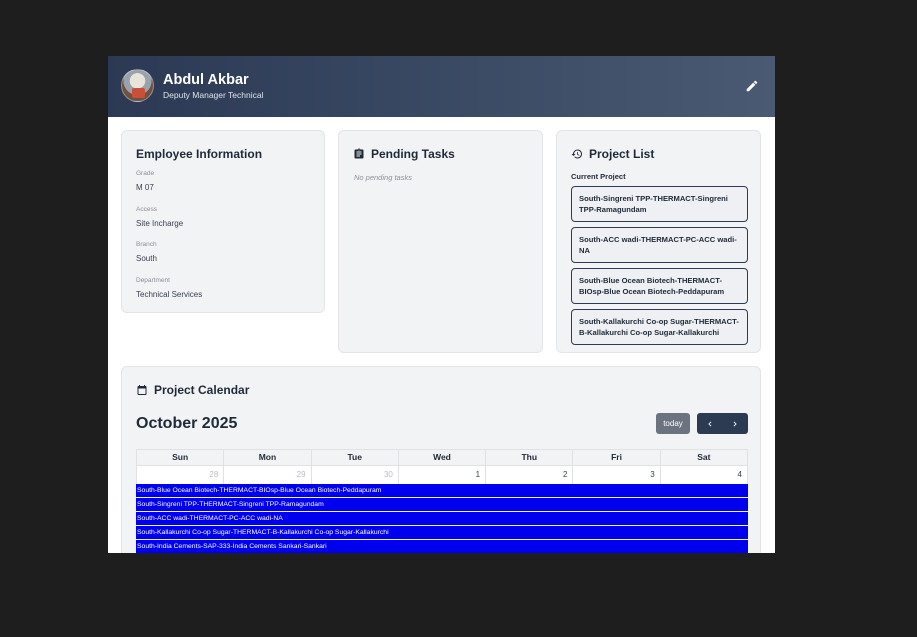 This screenshot has width=917, height=637. I want to click on calendar-icon, so click(142, 390).